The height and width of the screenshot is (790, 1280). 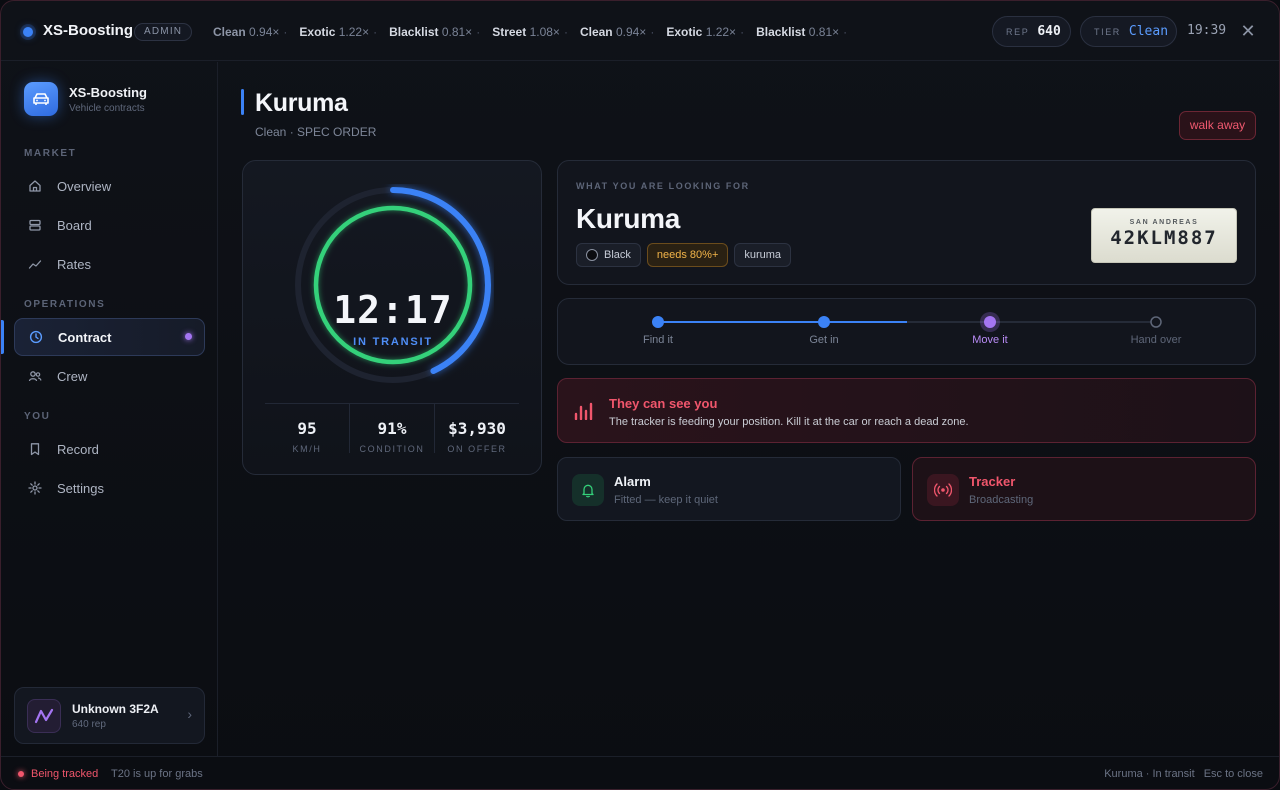 I want to click on section-market: MARKET, so click(x=50, y=153).